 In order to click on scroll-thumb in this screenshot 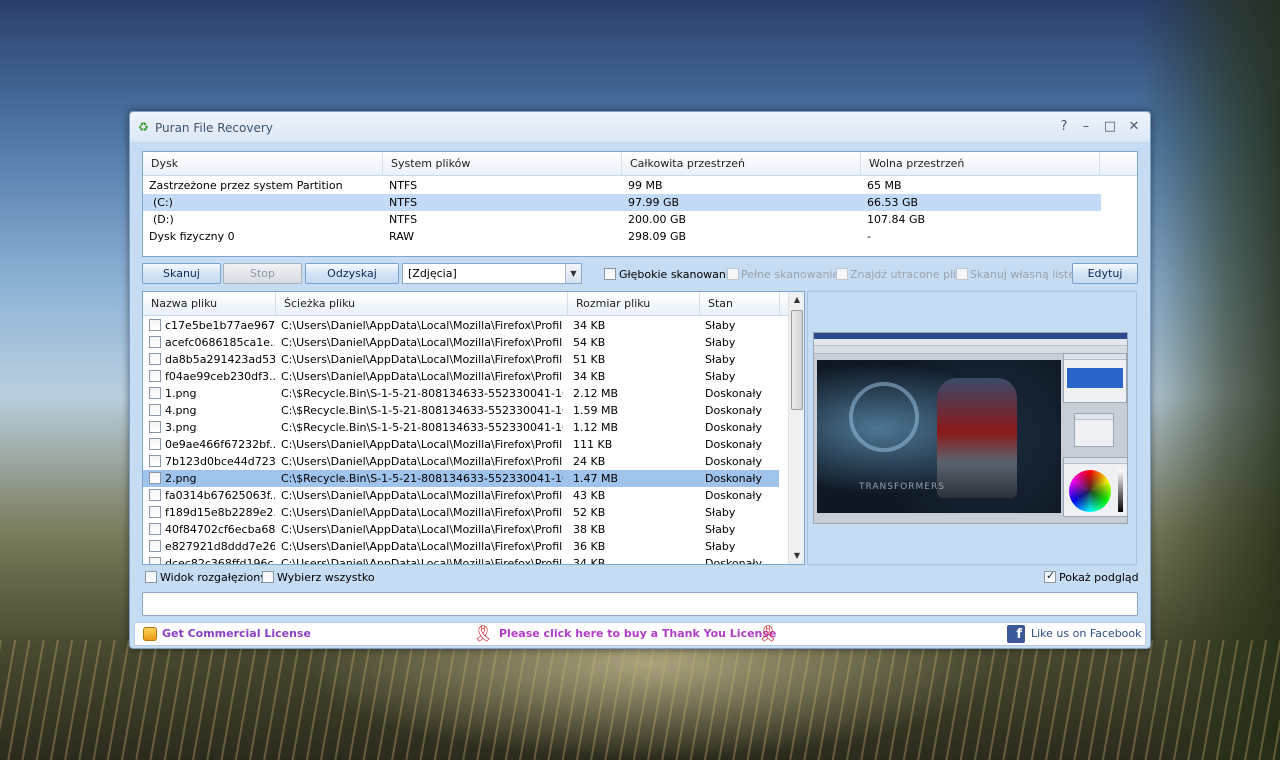, I will do `click(797, 360)`.